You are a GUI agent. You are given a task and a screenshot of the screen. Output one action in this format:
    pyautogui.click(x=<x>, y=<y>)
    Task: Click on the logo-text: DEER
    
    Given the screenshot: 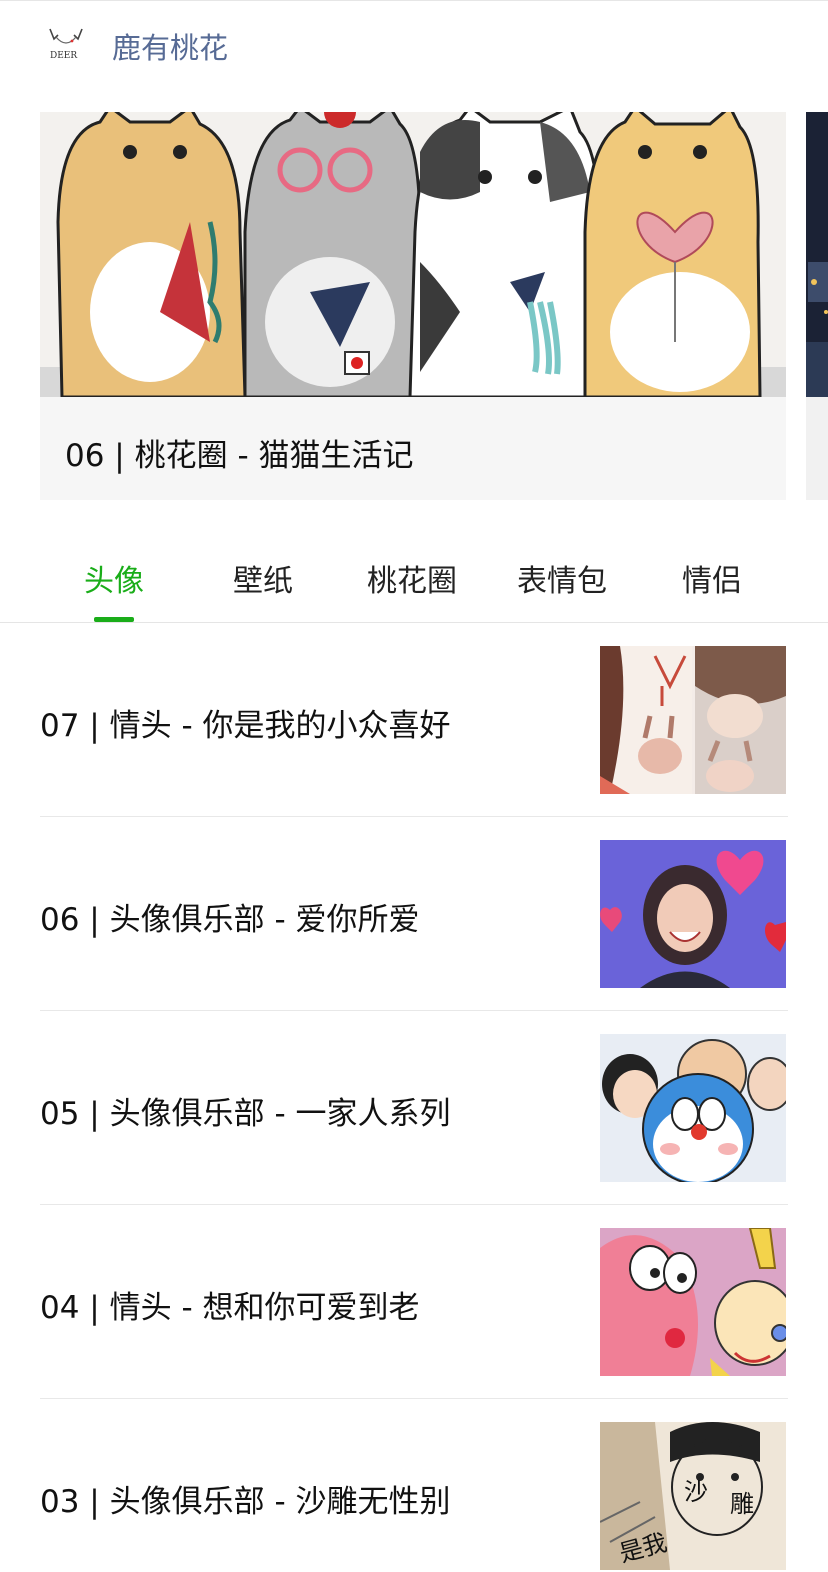 What is the action you would take?
    pyautogui.click(x=63, y=56)
    